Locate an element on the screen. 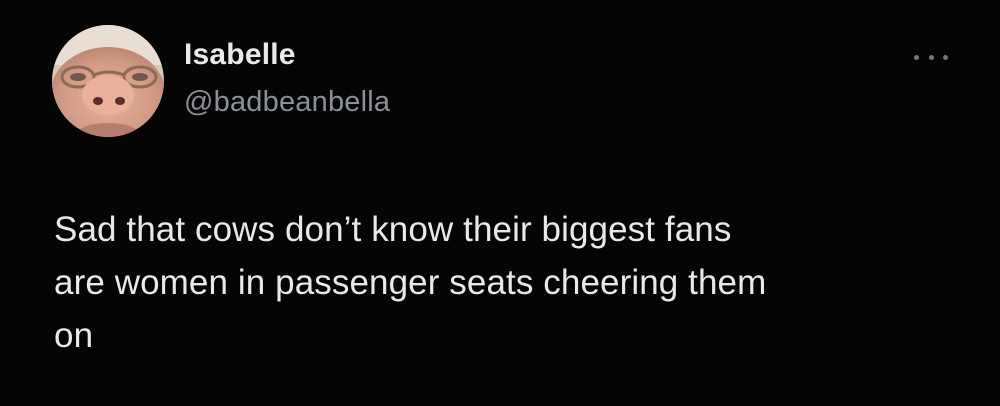 This screenshot has width=1000, height=406. tweet-text-line: on is located at coordinates (74, 335).